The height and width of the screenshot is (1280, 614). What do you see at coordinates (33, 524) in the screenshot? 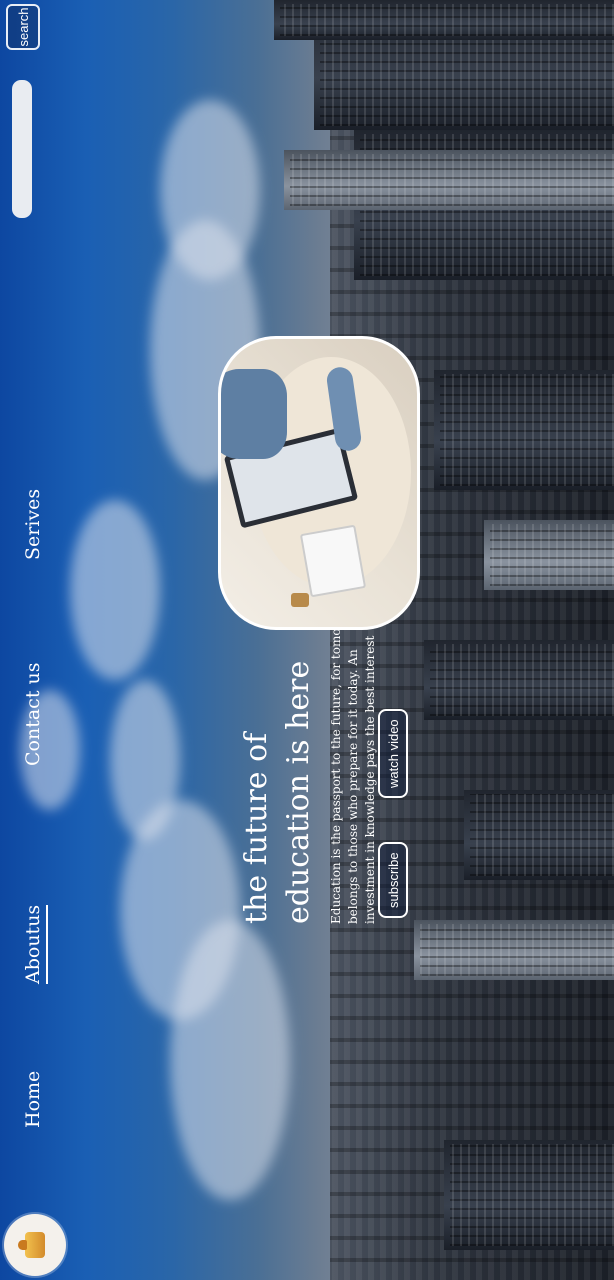
I see `nav-link-services: Serives` at bounding box center [33, 524].